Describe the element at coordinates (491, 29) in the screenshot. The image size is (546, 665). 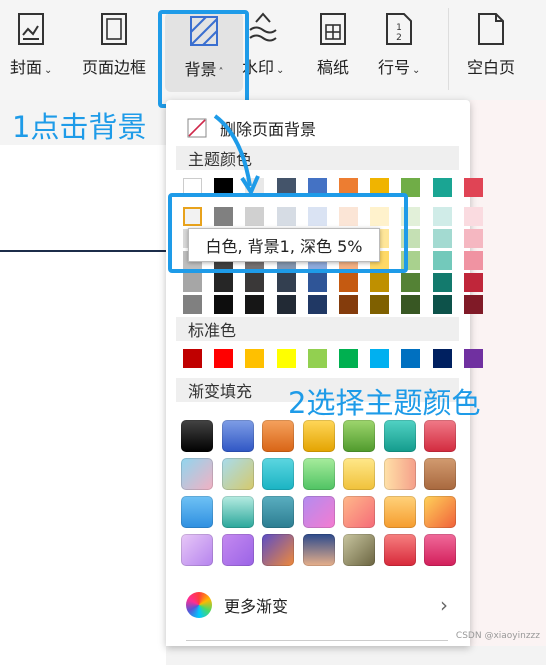
I see `blank-page-icon` at that location.